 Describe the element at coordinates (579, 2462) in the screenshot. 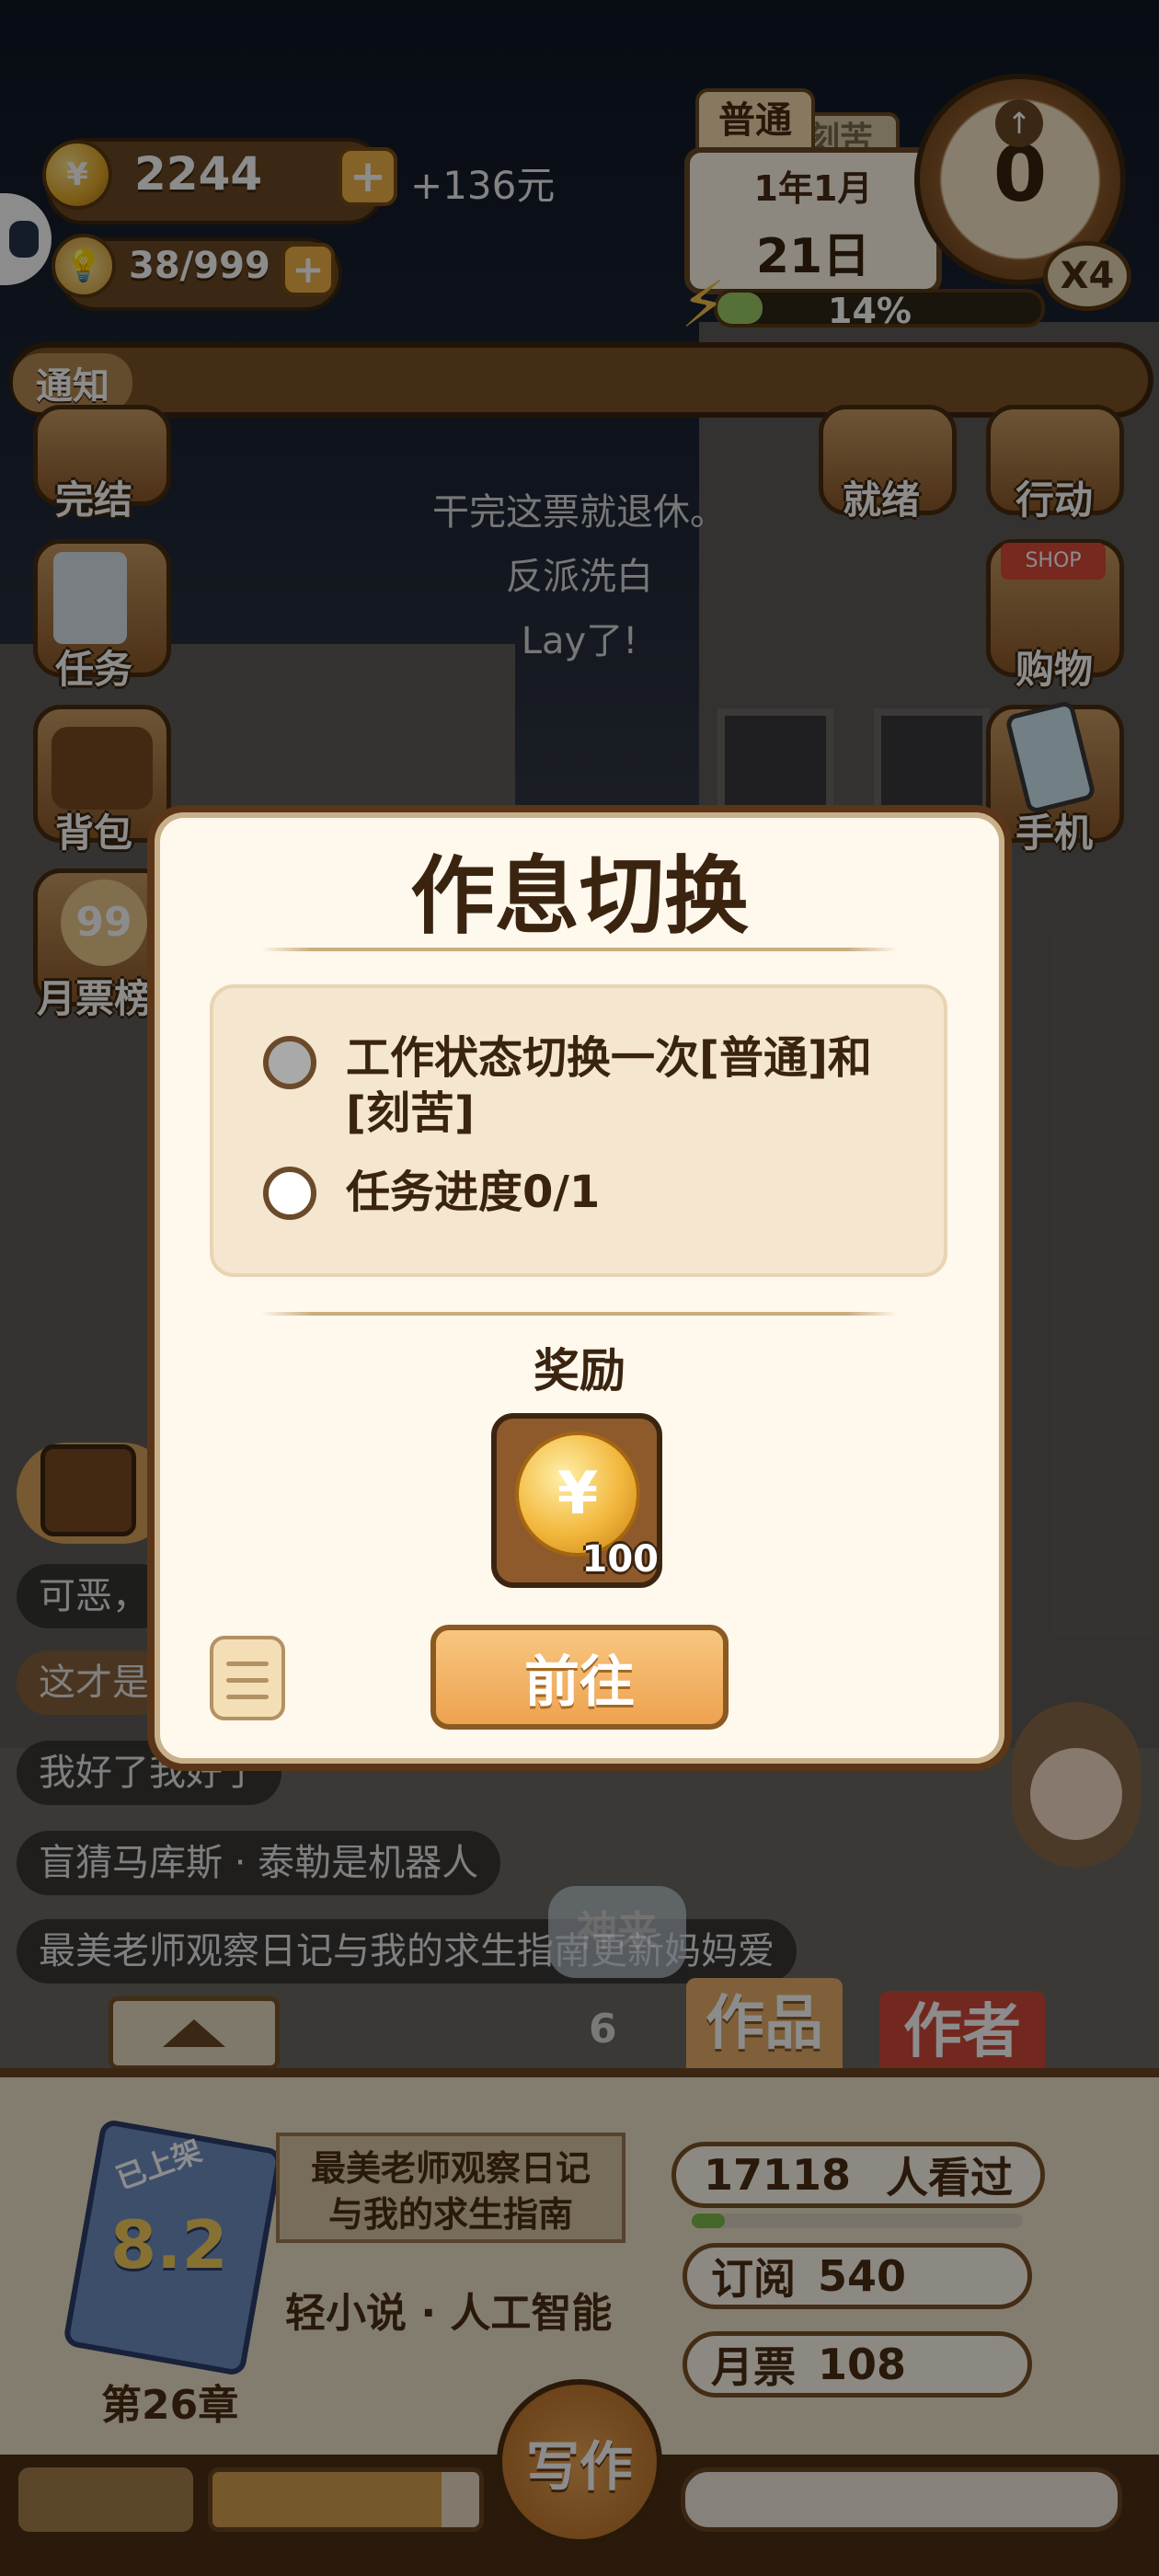

I see `write-button: 写作` at that location.